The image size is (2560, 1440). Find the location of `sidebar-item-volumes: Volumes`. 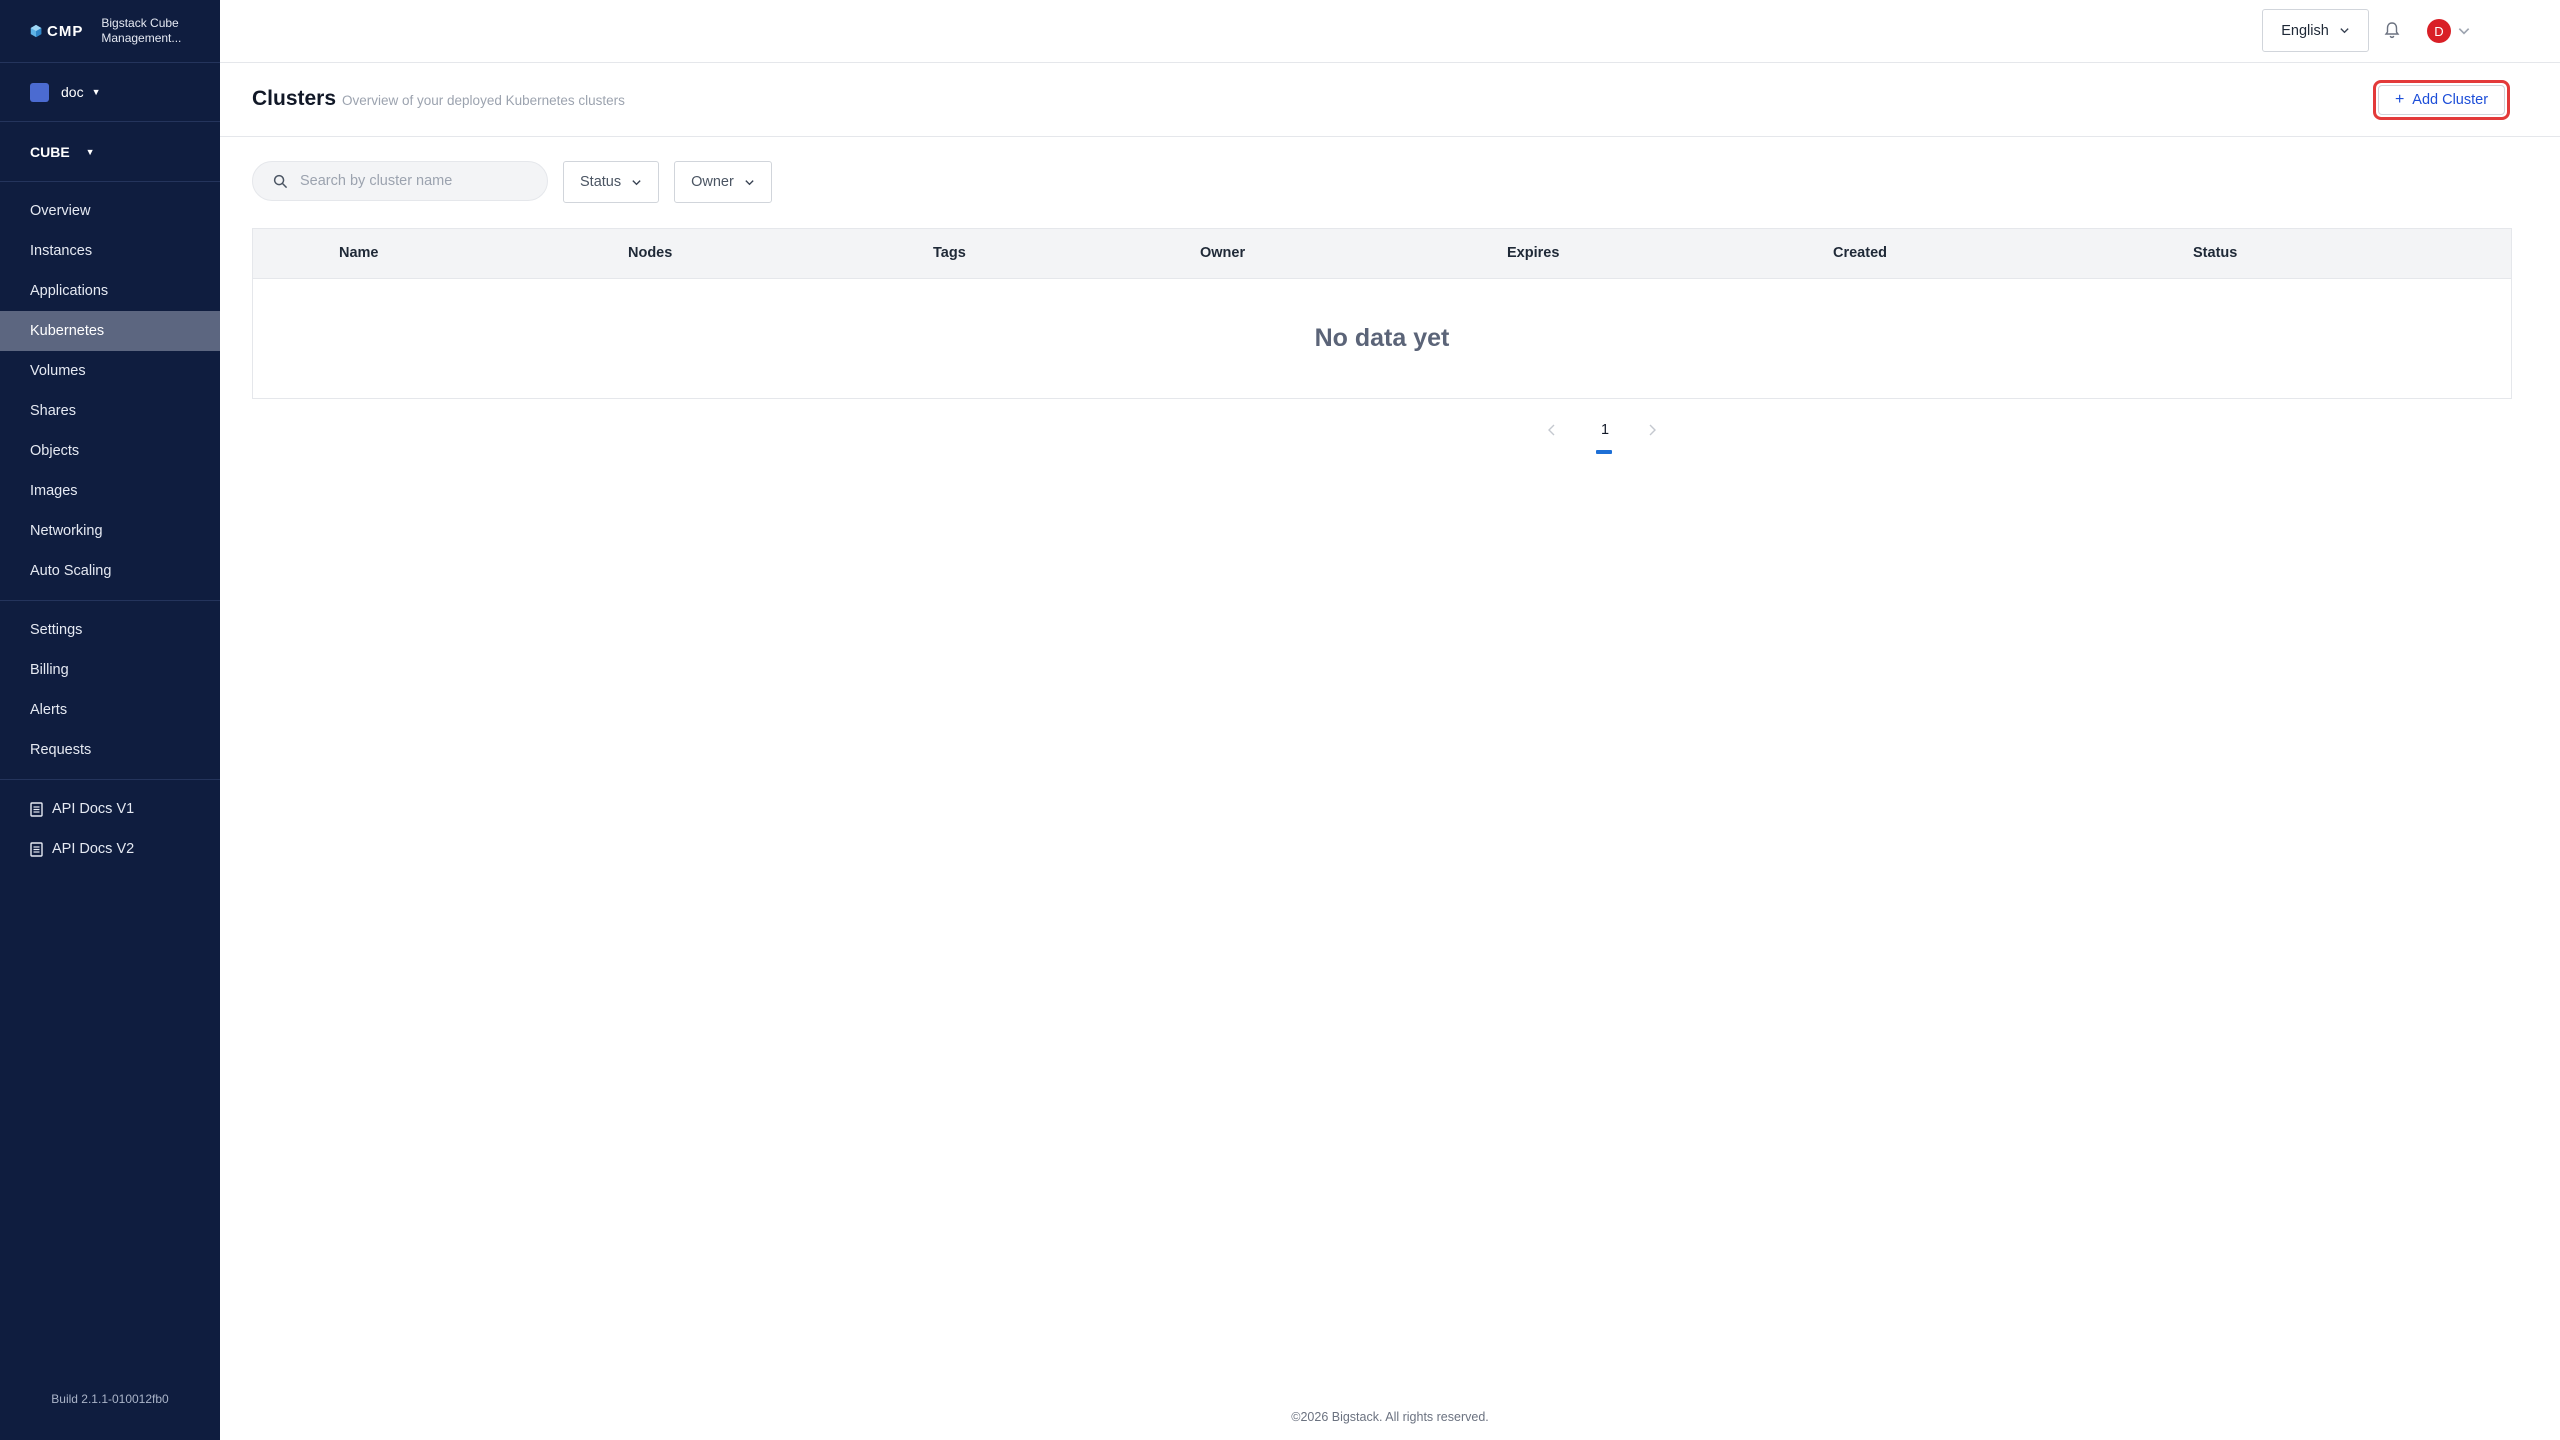

sidebar-item-volumes: Volumes is located at coordinates (110, 371).